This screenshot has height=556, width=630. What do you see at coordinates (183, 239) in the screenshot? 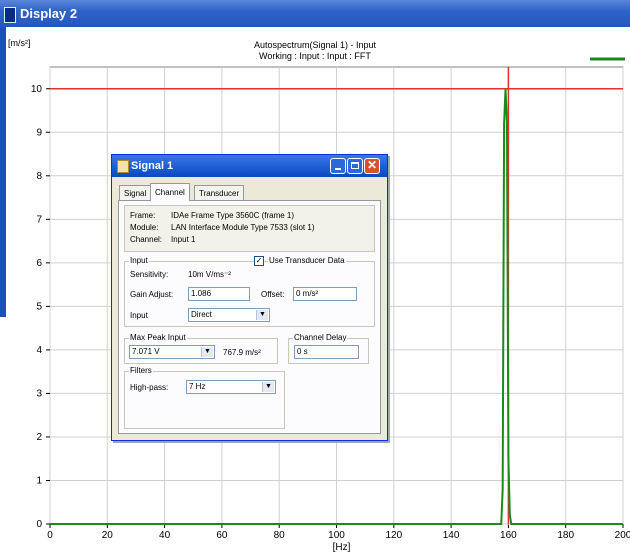
I see `channel-value: Input 1` at bounding box center [183, 239].